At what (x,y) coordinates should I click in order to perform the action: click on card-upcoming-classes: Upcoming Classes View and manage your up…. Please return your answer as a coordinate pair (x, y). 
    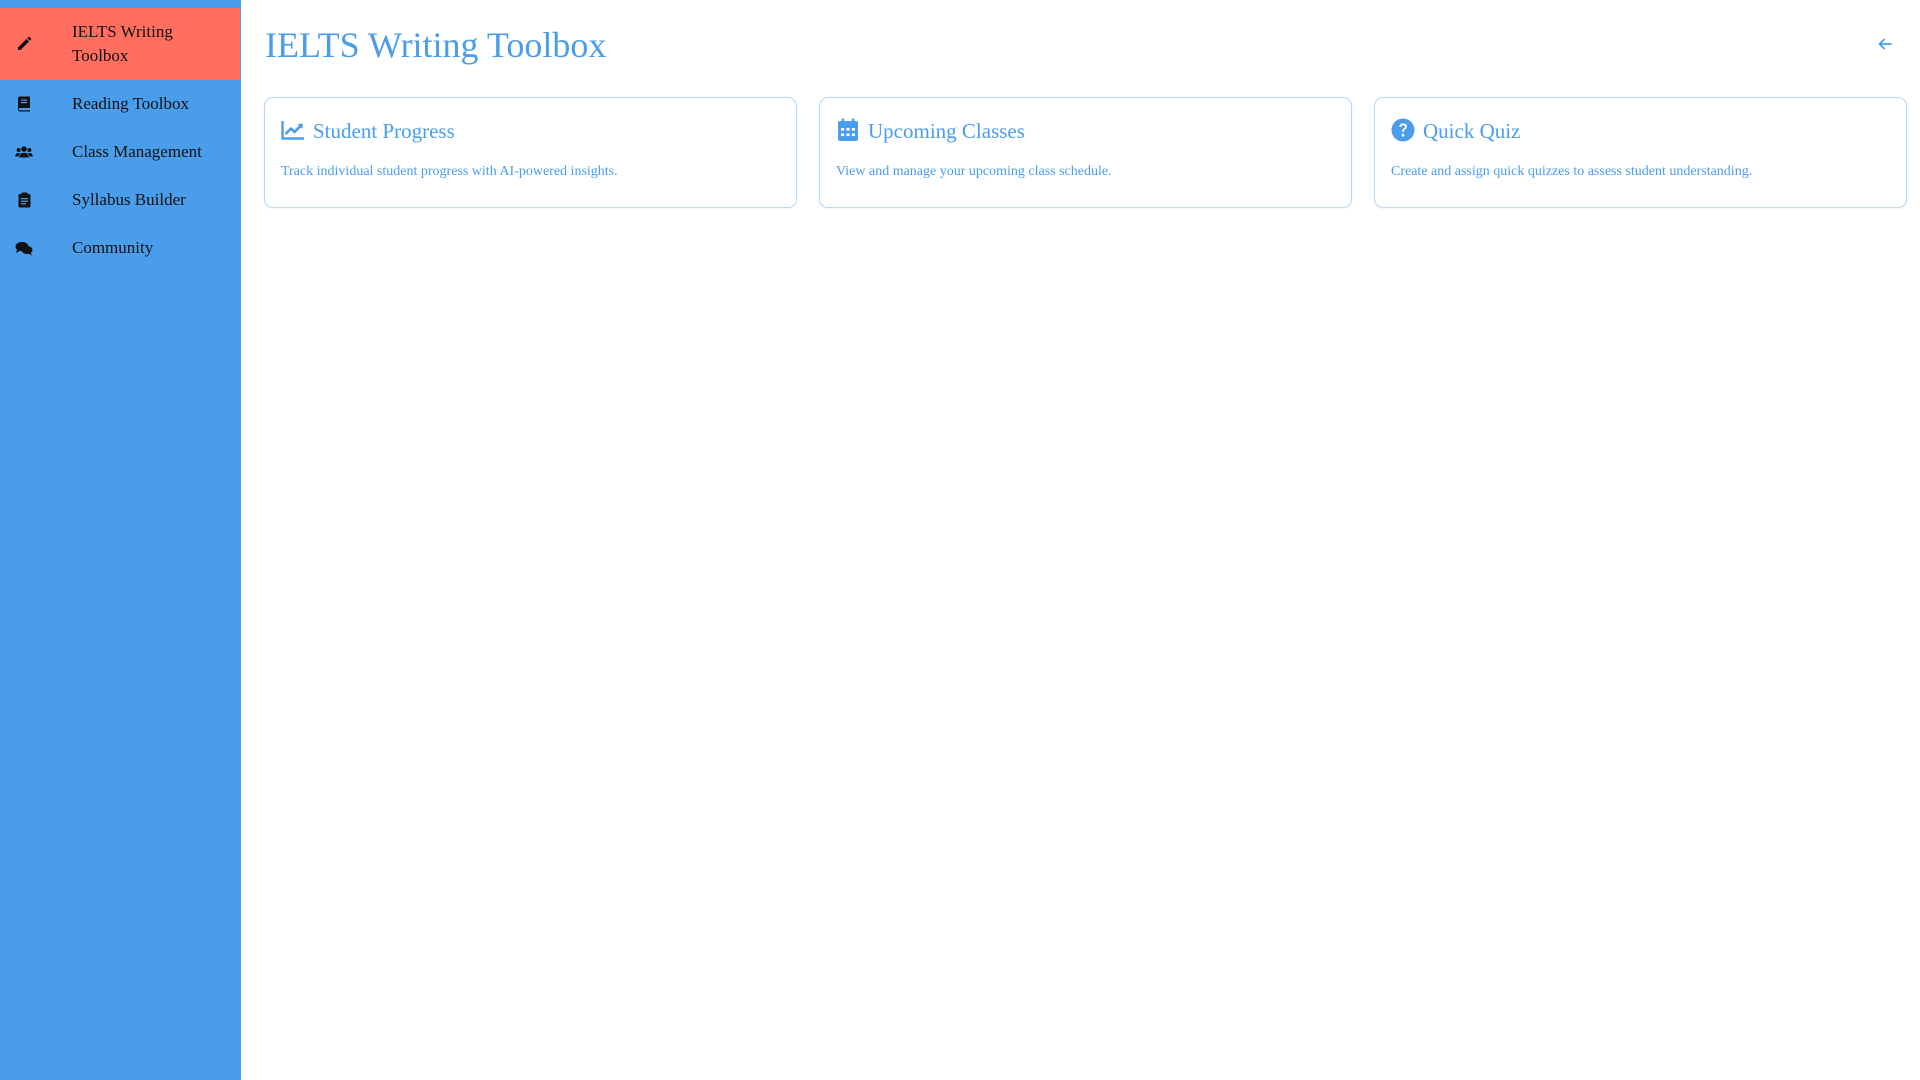
    Looking at the image, I should click on (1085, 152).